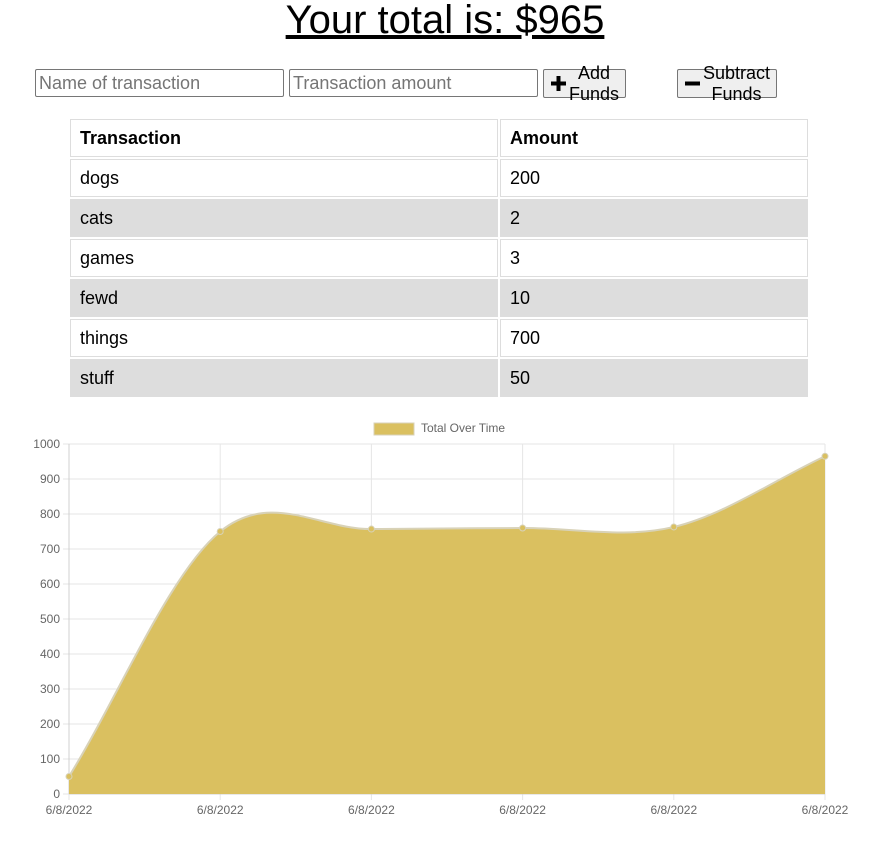 The height and width of the screenshot is (862, 890). What do you see at coordinates (284, 378) in the screenshot?
I see `transaction-name-cell: stuff` at bounding box center [284, 378].